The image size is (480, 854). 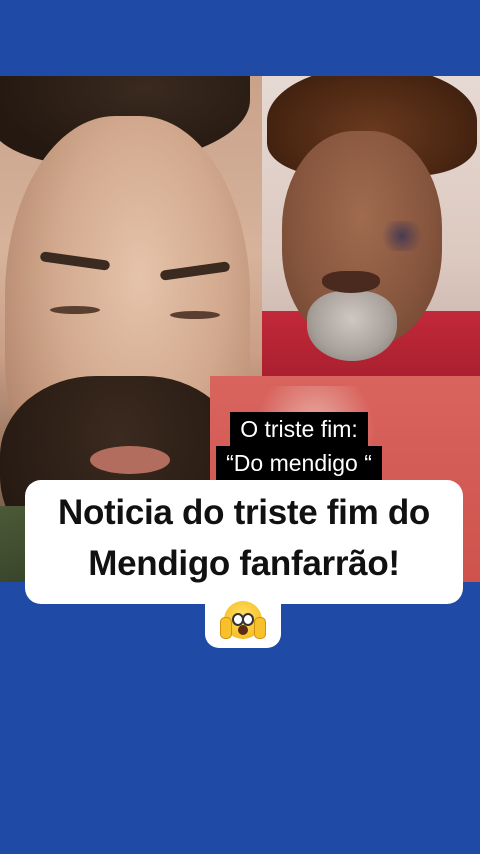 I want to click on emoji-tab, so click(x=243, y=620).